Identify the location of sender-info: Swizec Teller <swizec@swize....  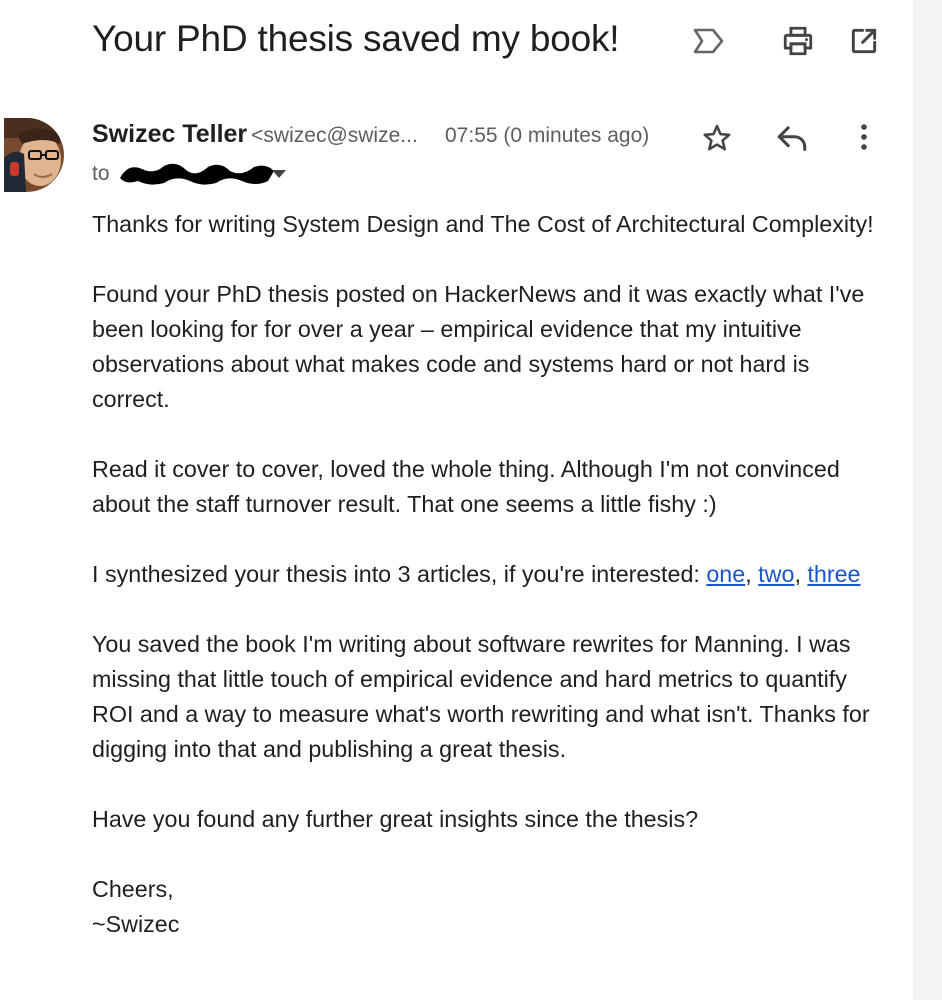
(255, 134).